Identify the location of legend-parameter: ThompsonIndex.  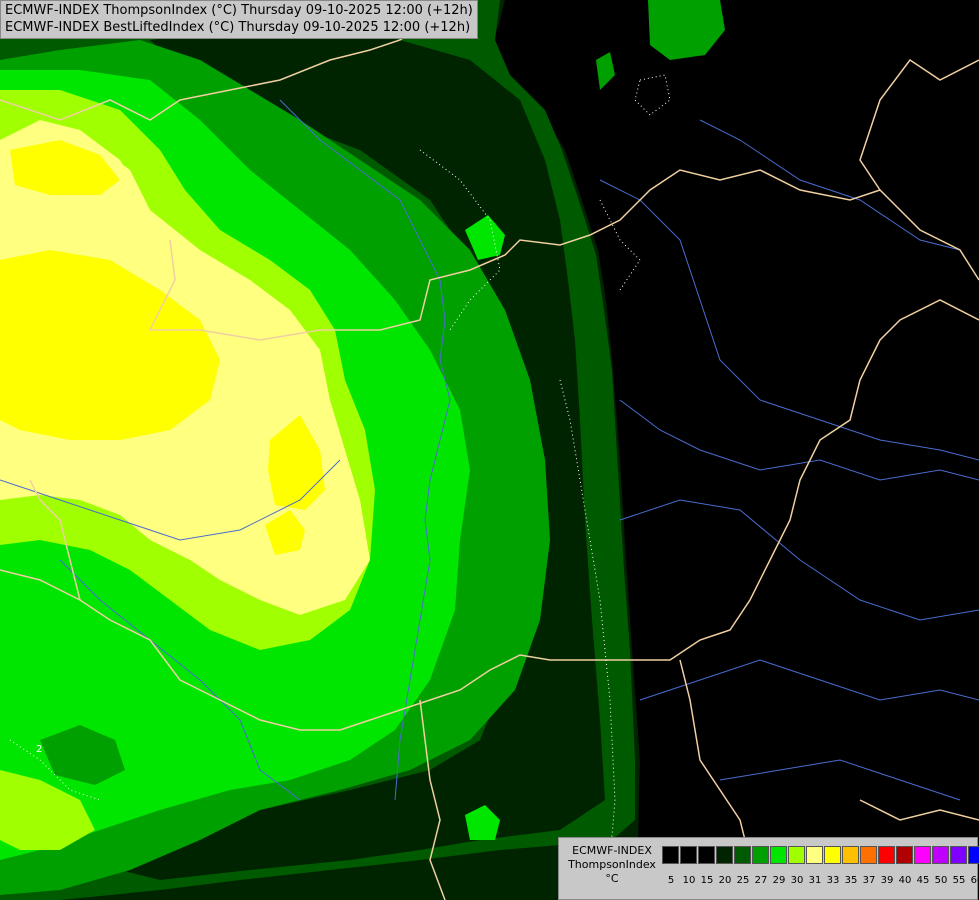
(612, 864).